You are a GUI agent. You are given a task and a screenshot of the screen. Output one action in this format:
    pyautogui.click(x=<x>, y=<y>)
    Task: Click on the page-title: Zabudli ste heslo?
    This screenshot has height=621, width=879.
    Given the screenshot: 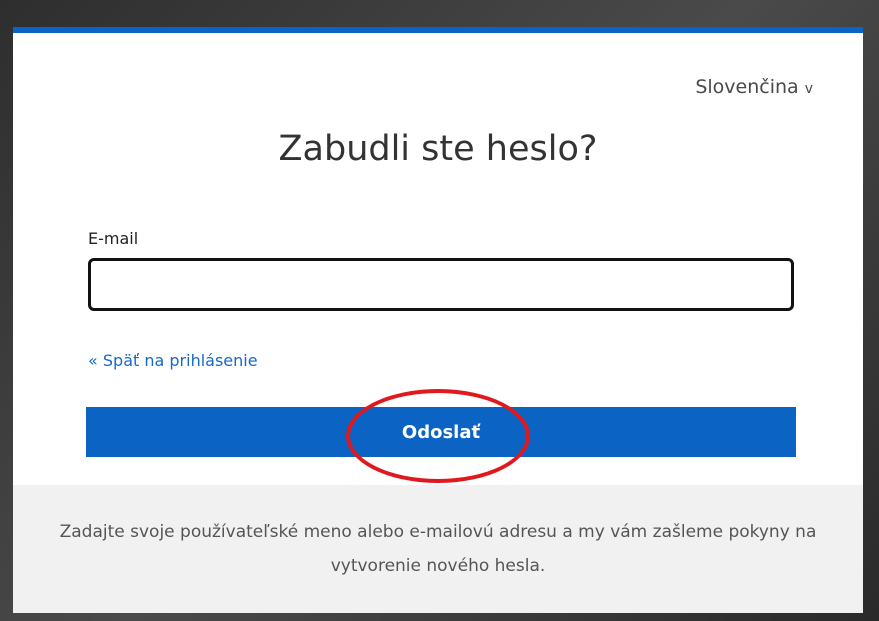 What is the action you would take?
    pyautogui.click(x=438, y=149)
    